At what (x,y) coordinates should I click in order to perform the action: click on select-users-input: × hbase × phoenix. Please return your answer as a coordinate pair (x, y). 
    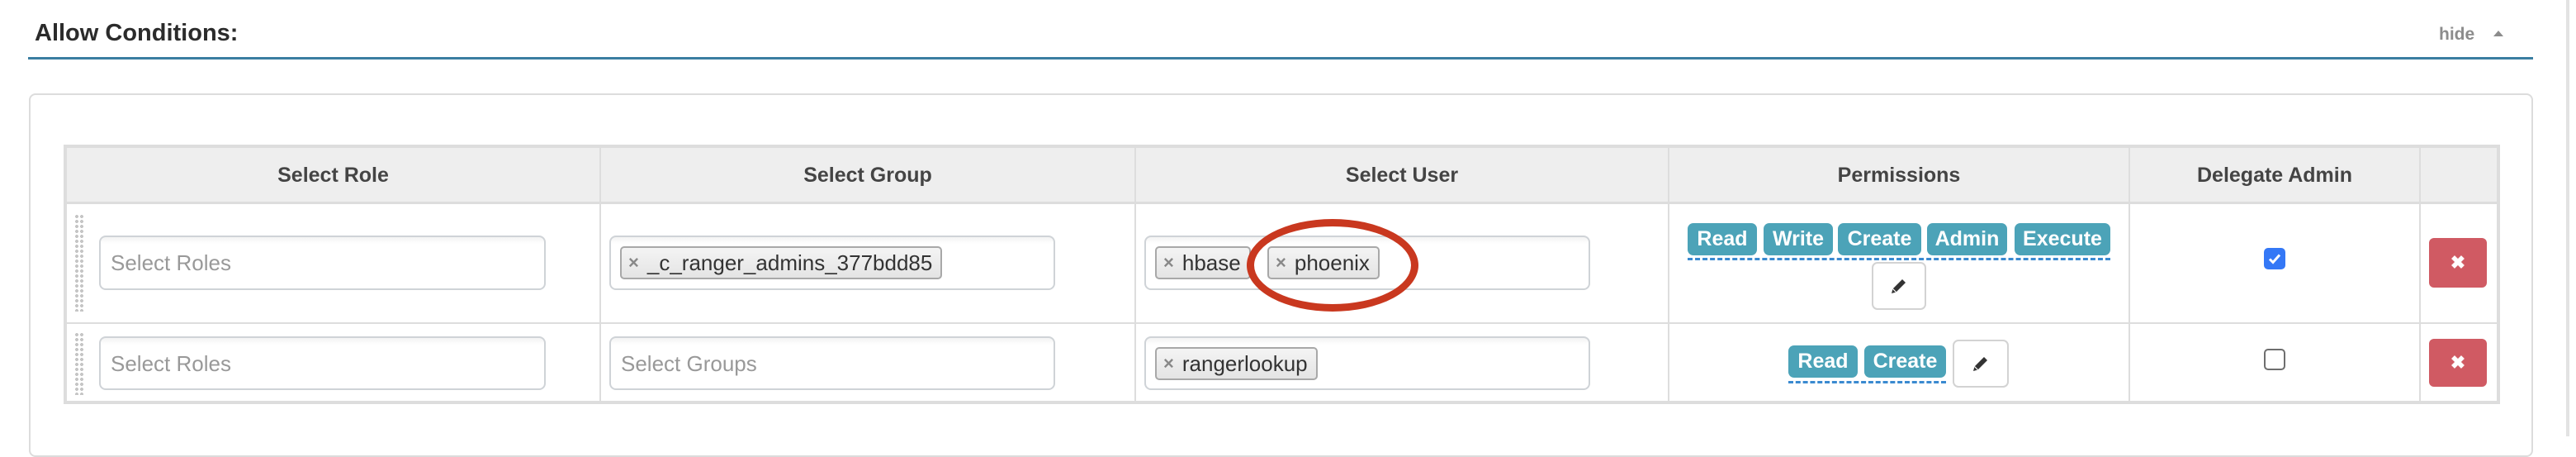
    Looking at the image, I should click on (1367, 263).